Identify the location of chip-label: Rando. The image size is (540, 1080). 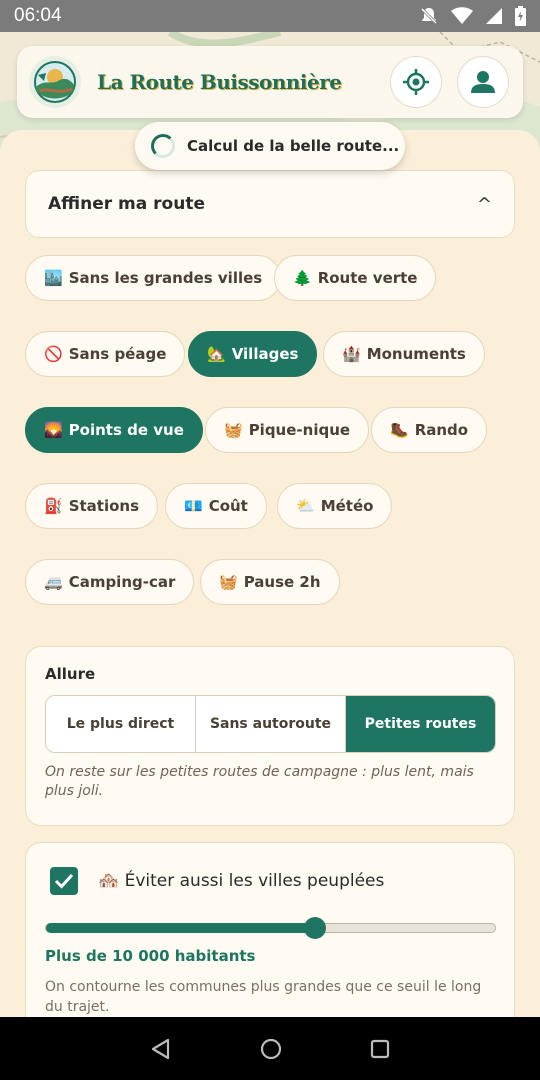
(441, 430).